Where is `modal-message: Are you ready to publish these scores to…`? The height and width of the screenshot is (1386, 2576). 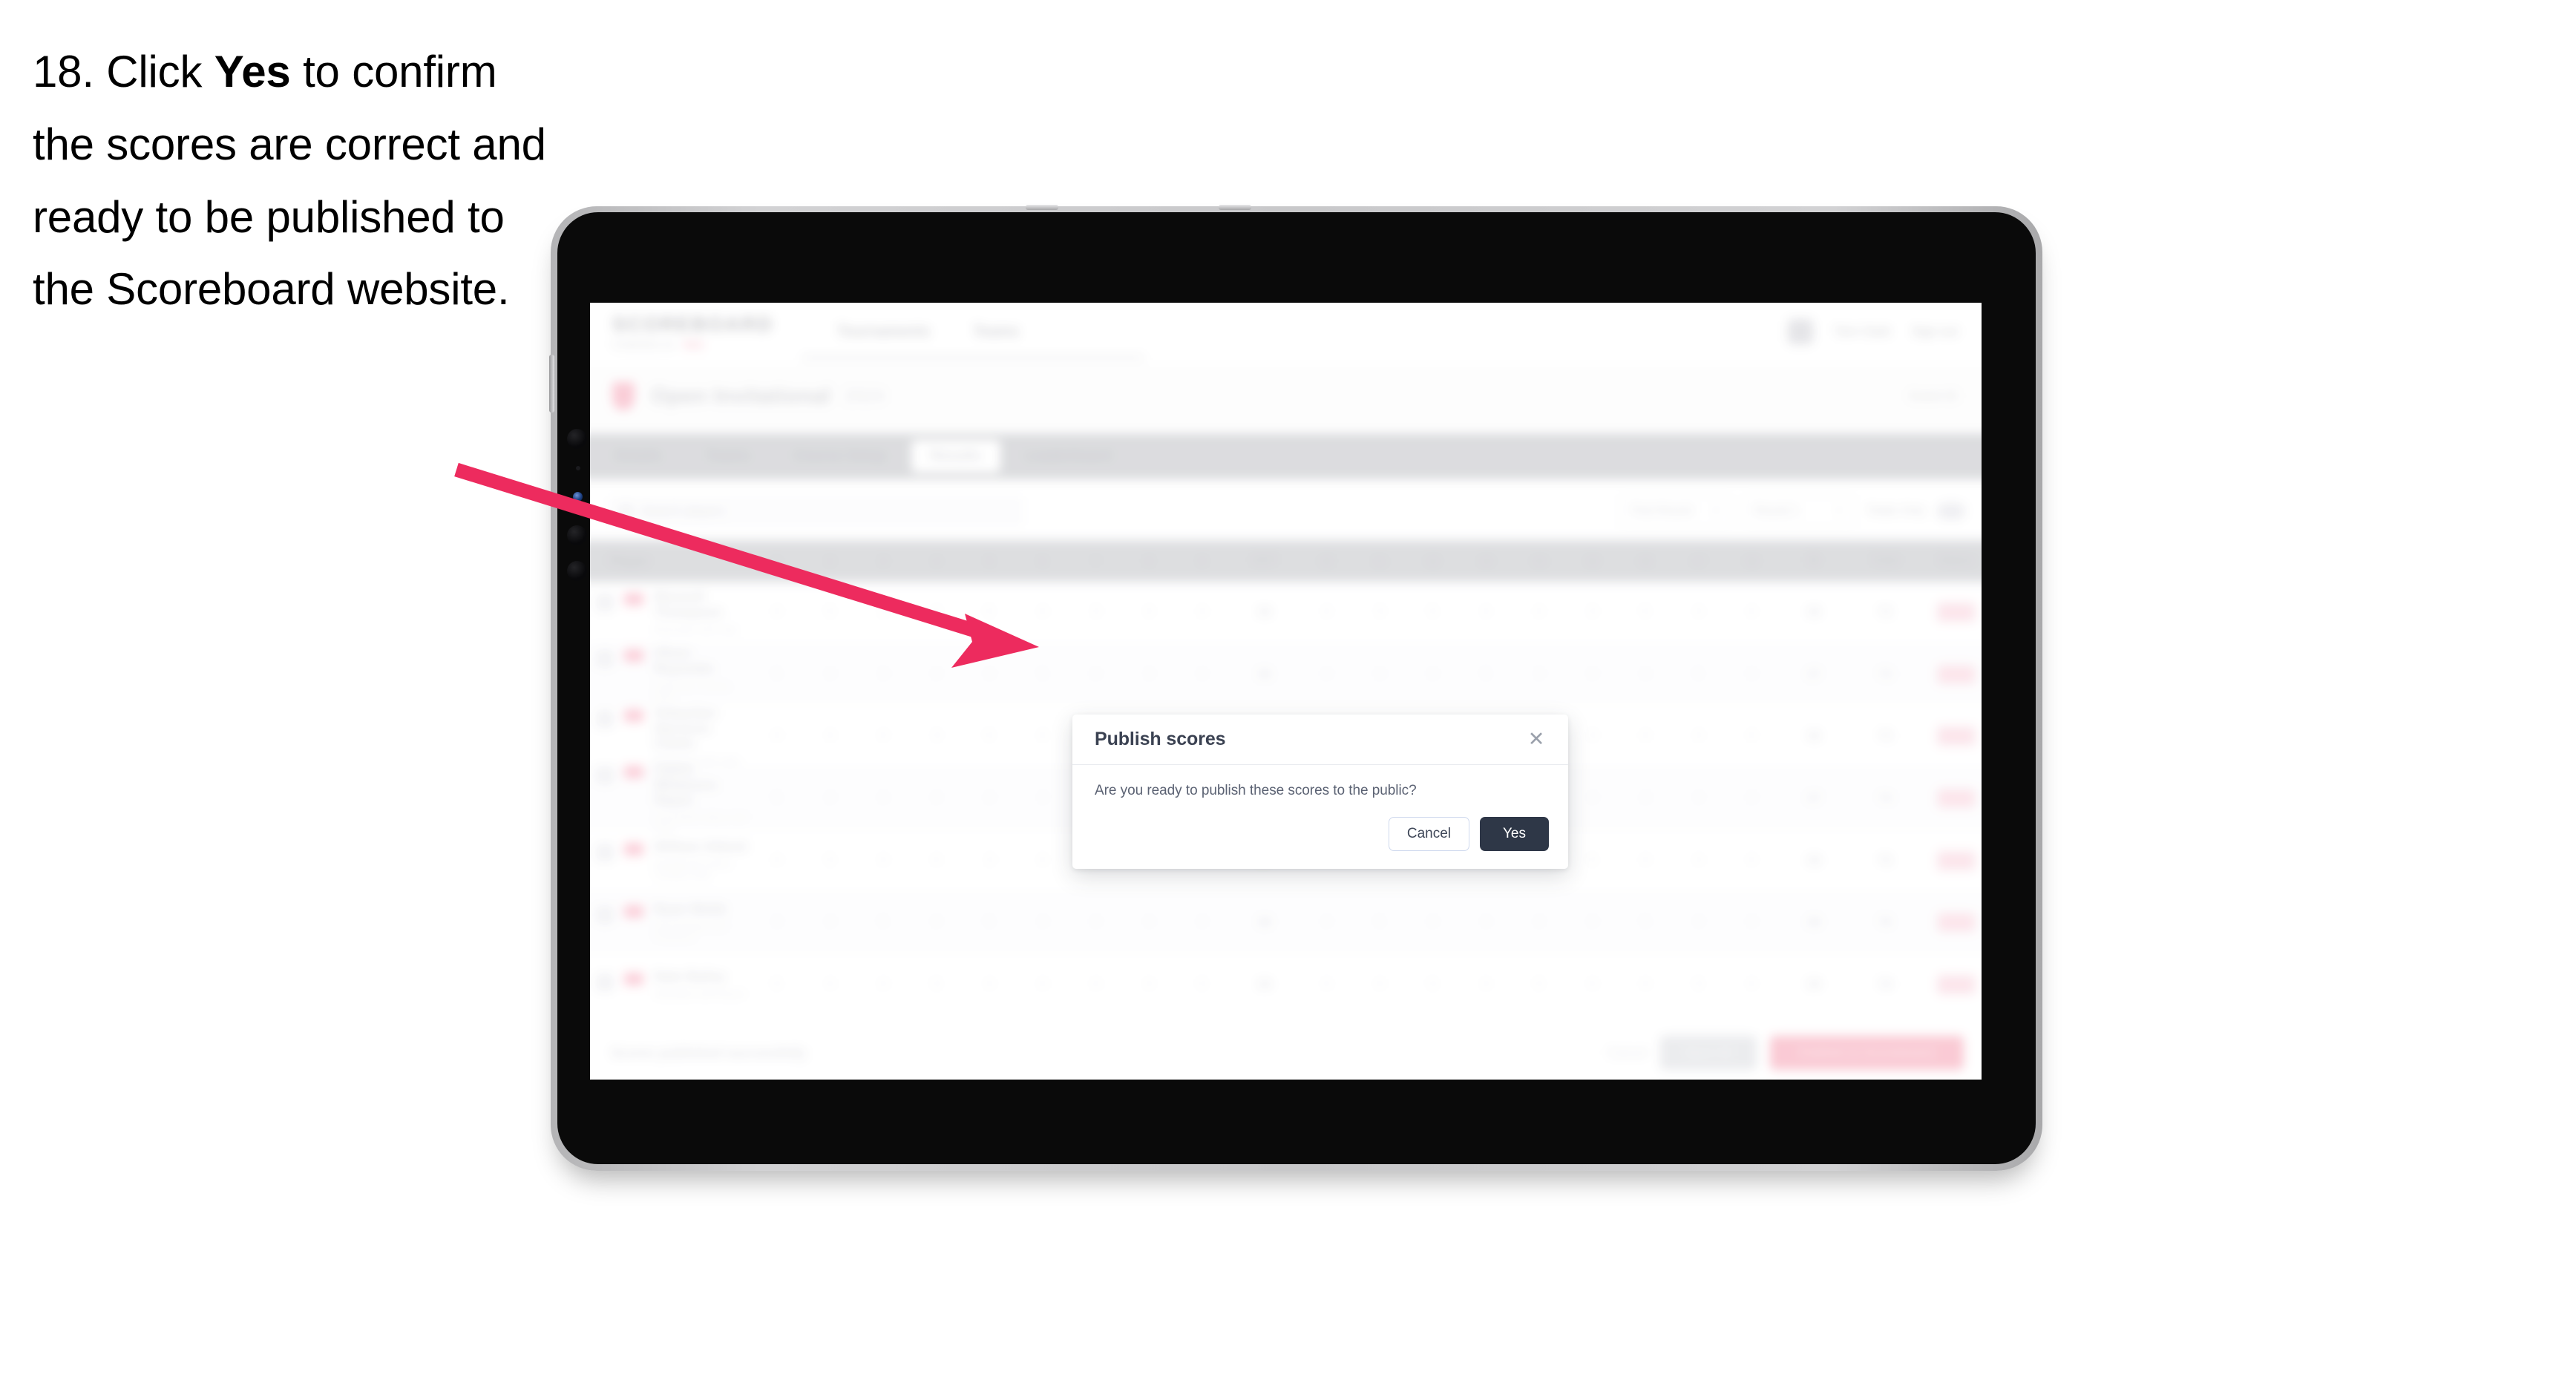 modal-message: Are you ready to publish these scores to… is located at coordinates (1256, 791).